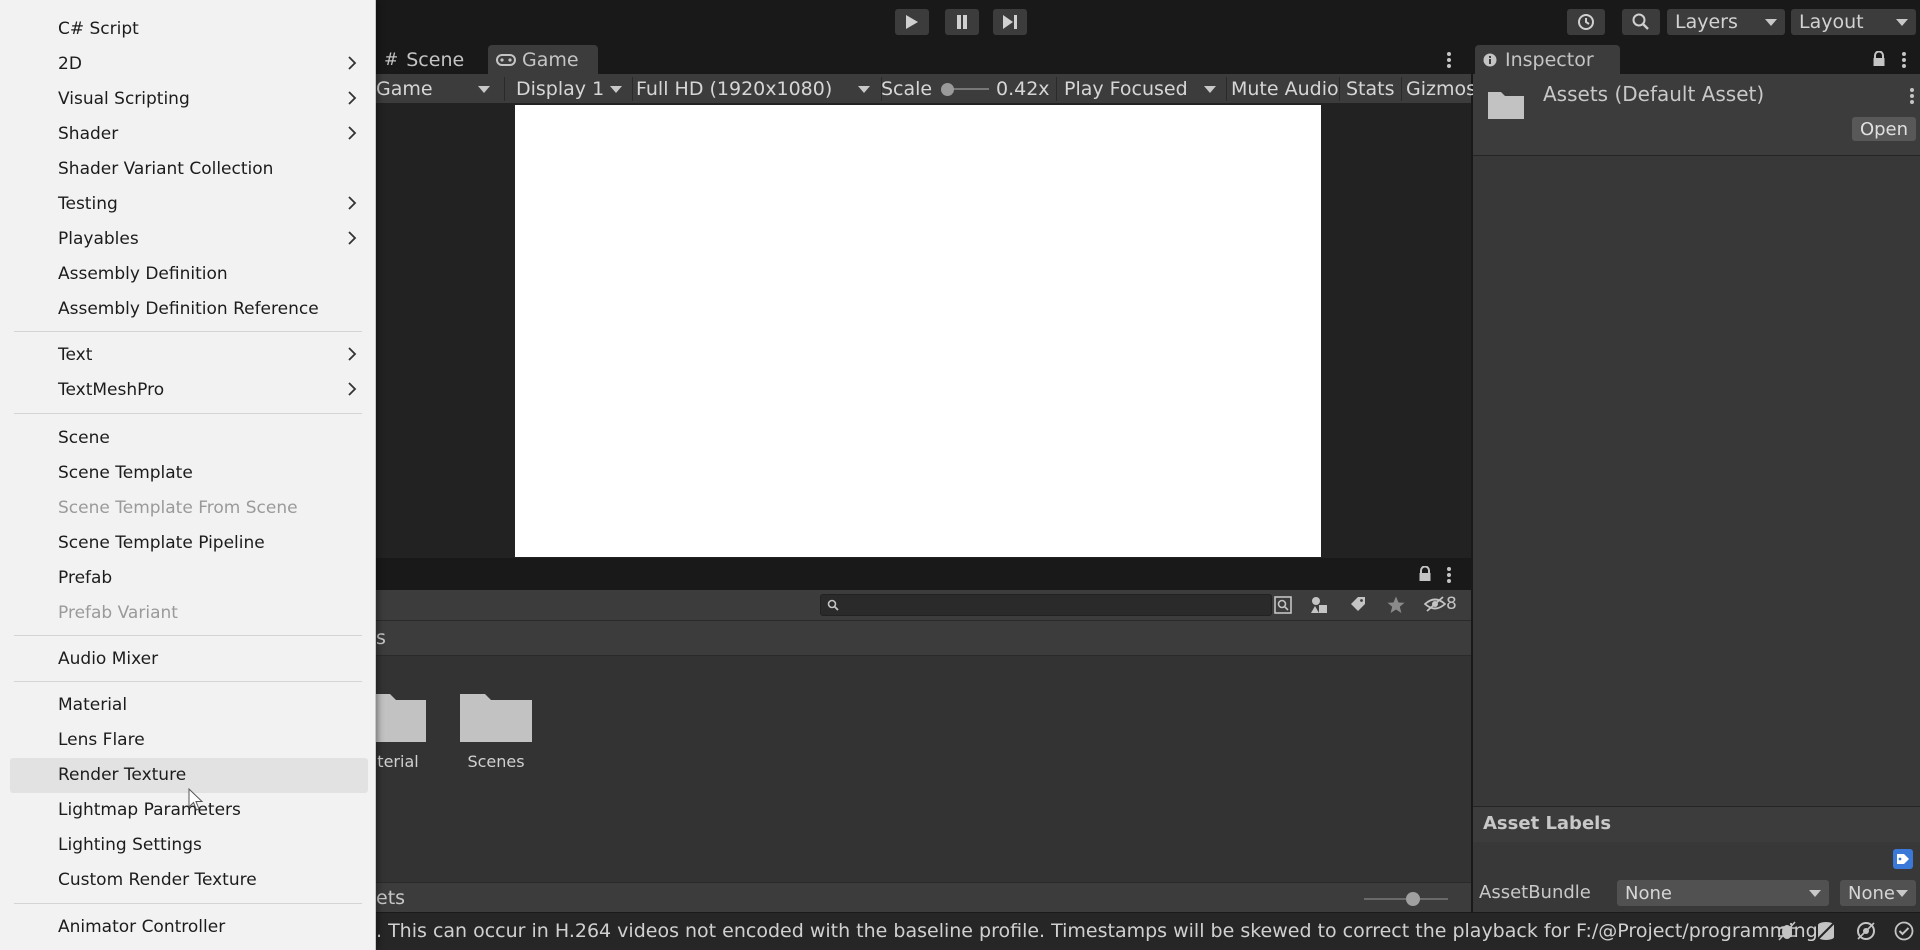 Image resolution: width=1920 pixels, height=950 pixels. I want to click on folder-item: terial, so click(403, 734).